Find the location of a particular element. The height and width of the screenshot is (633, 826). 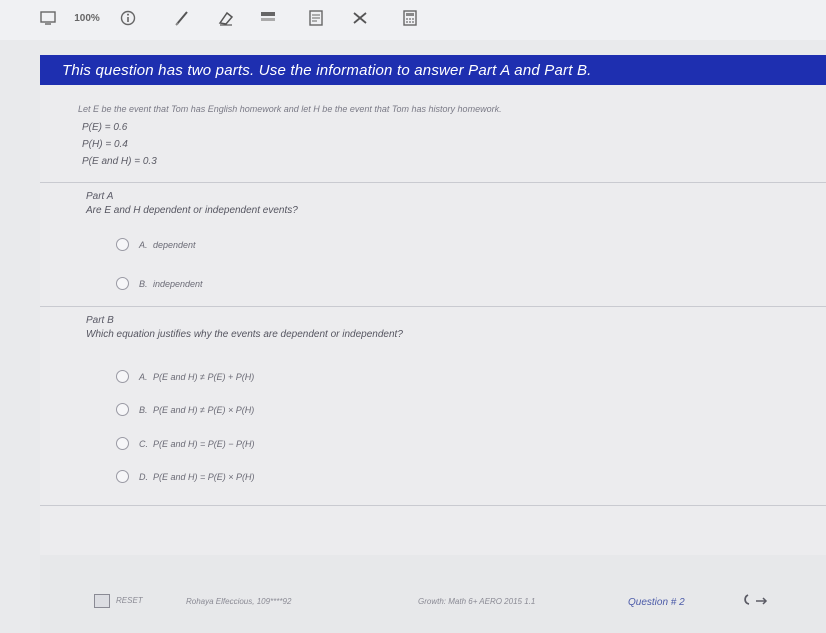

display-icon is located at coordinates (48, 18).